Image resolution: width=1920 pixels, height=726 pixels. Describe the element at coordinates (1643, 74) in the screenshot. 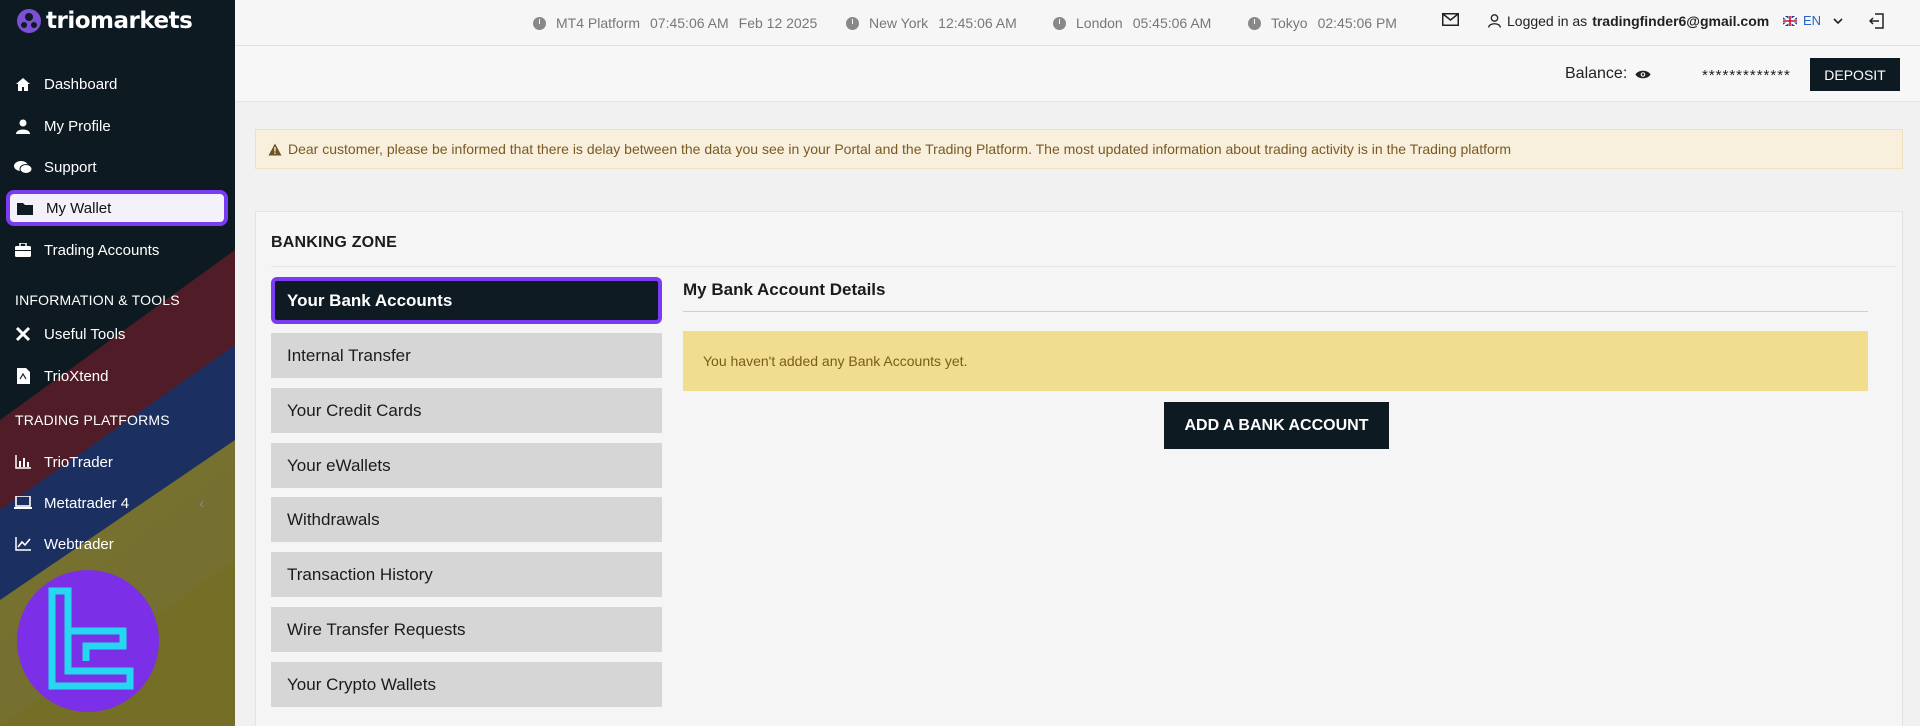

I see `eye-icon` at that location.